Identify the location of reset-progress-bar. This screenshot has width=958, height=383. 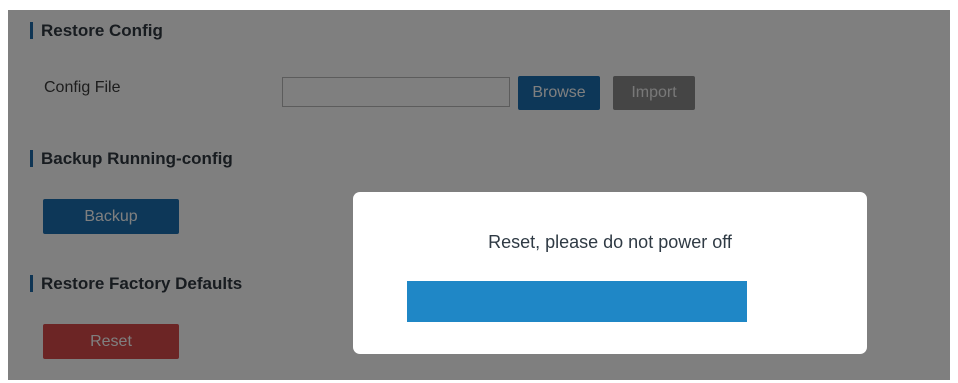
(577, 301).